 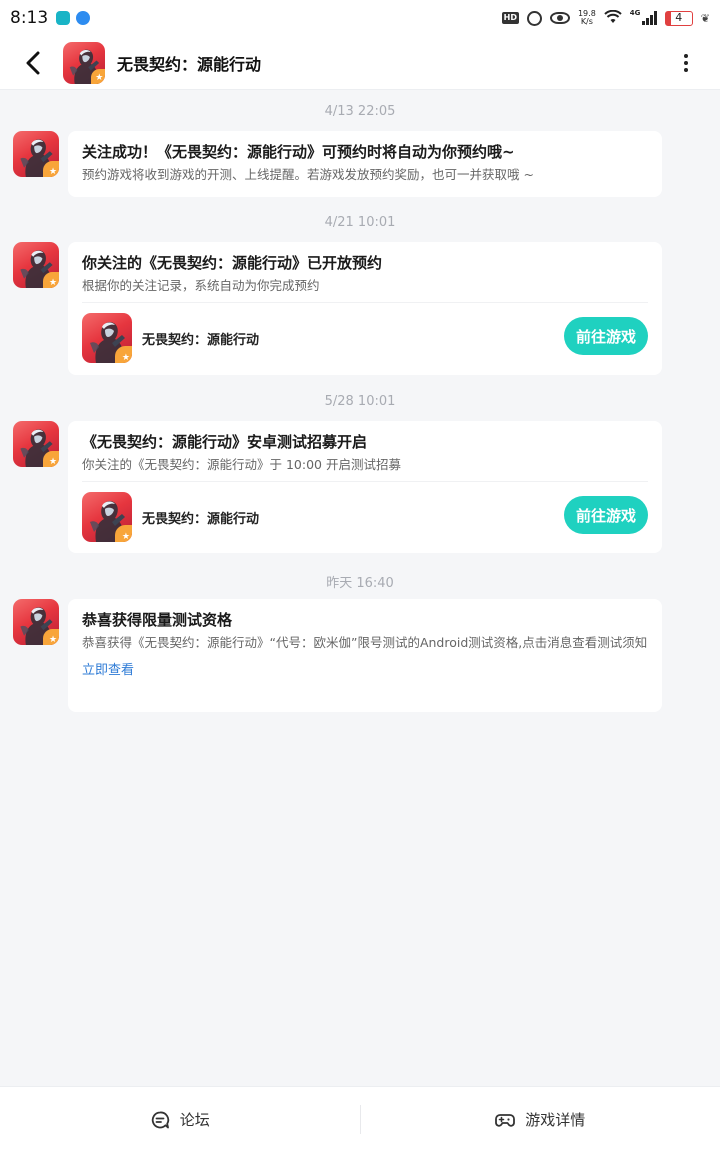 I want to click on tab-forum-label: 论坛, so click(x=194, y=1120).